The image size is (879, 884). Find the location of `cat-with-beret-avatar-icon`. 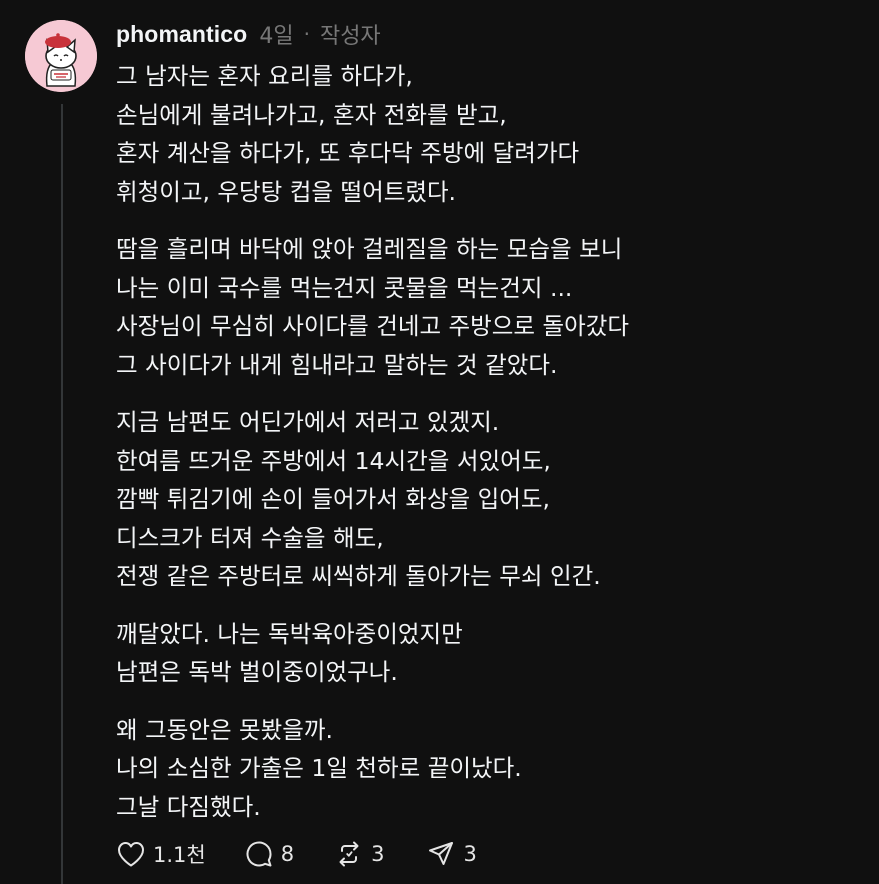

cat-with-beret-avatar-icon is located at coordinates (61, 56).